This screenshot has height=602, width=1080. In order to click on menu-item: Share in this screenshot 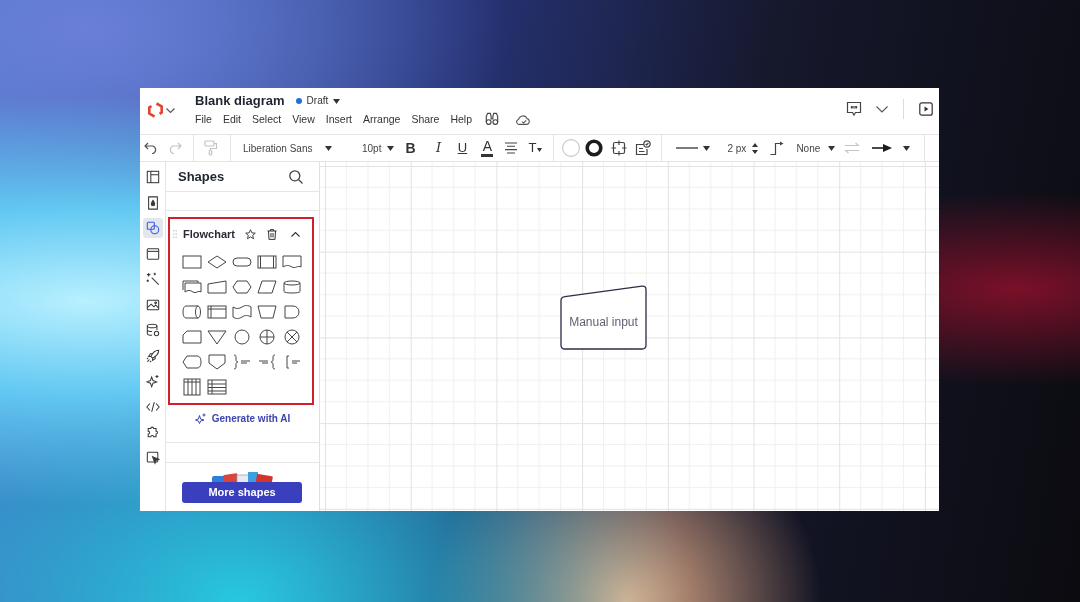, I will do `click(425, 119)`.